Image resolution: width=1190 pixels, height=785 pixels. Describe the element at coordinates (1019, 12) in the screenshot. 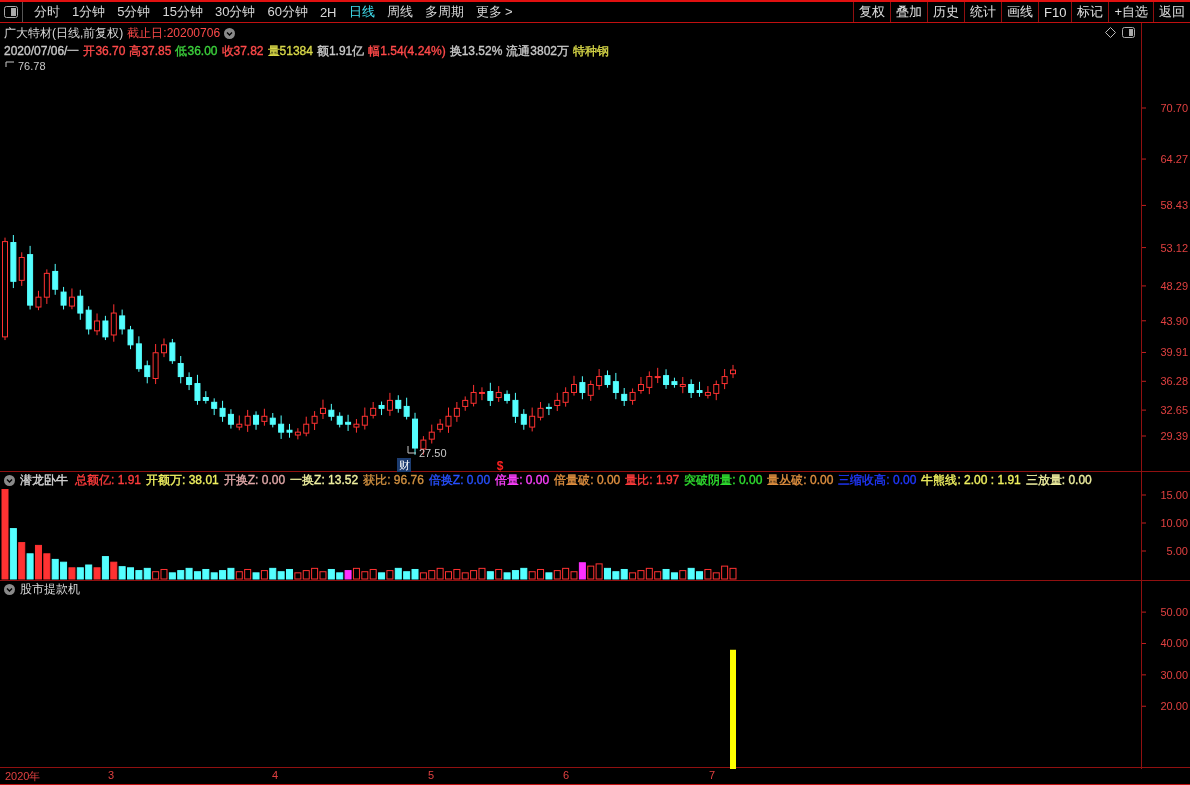

I see `toolbar-button: 画线` at that location.